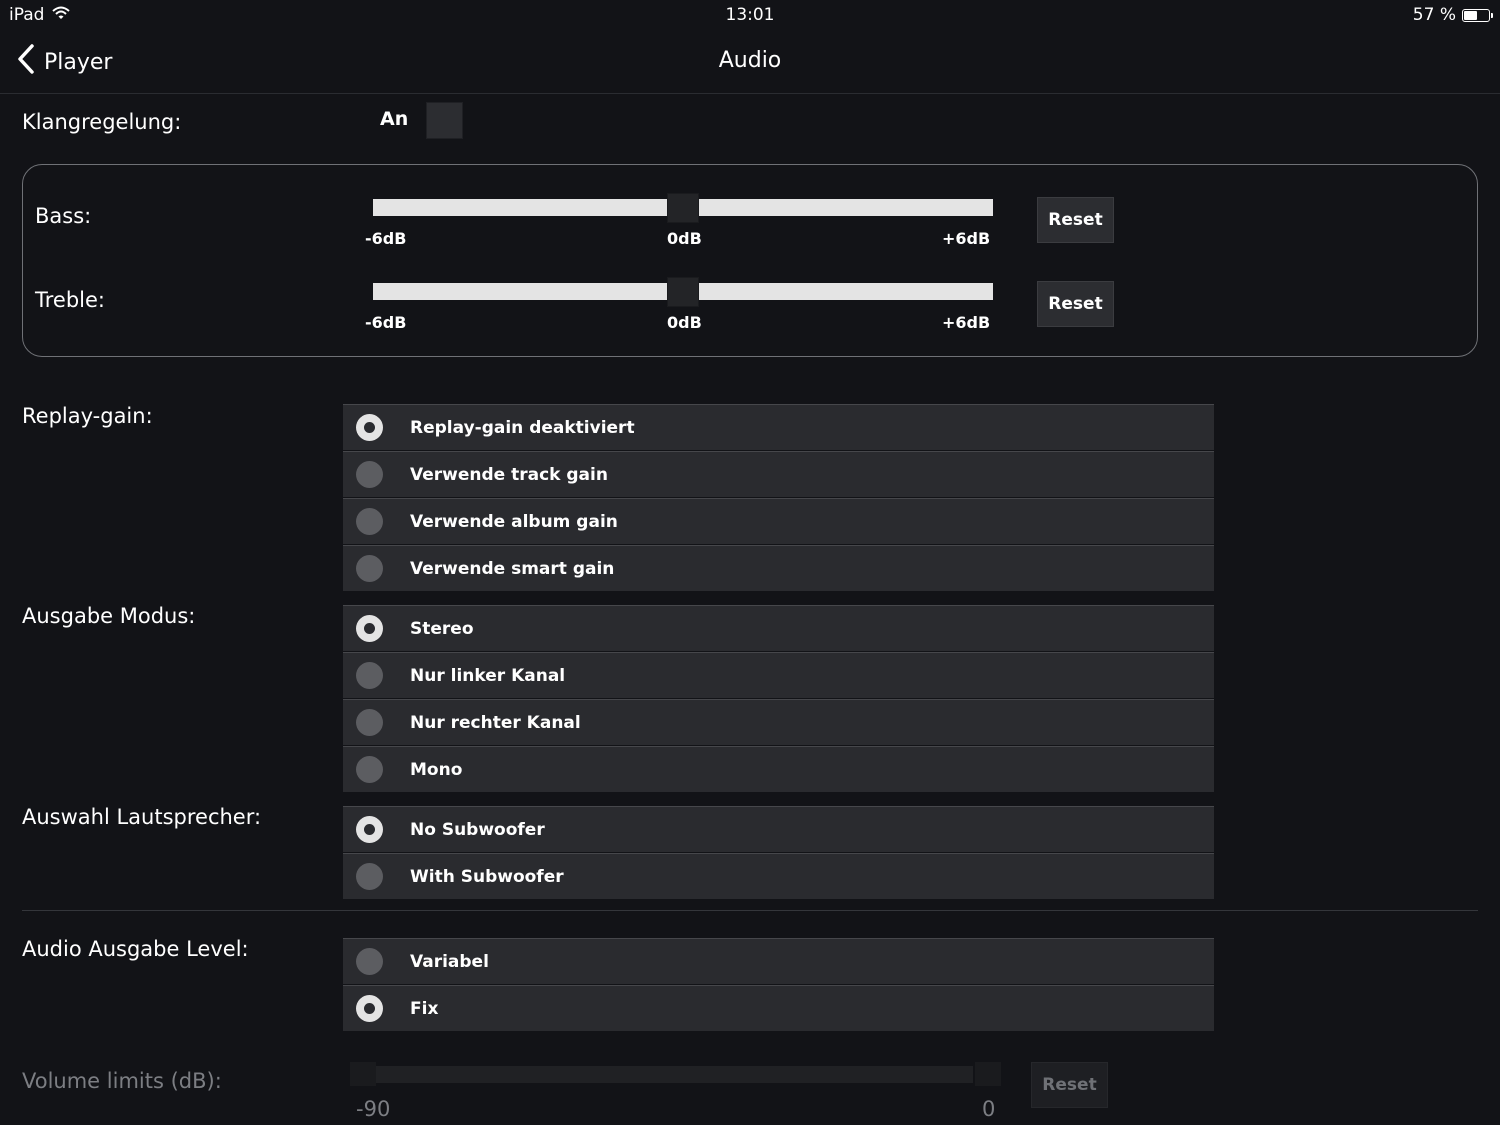 This screenshot has width=1500, height=1125. I want to click on treble-mid-label: 0dB, so click(684, 322).